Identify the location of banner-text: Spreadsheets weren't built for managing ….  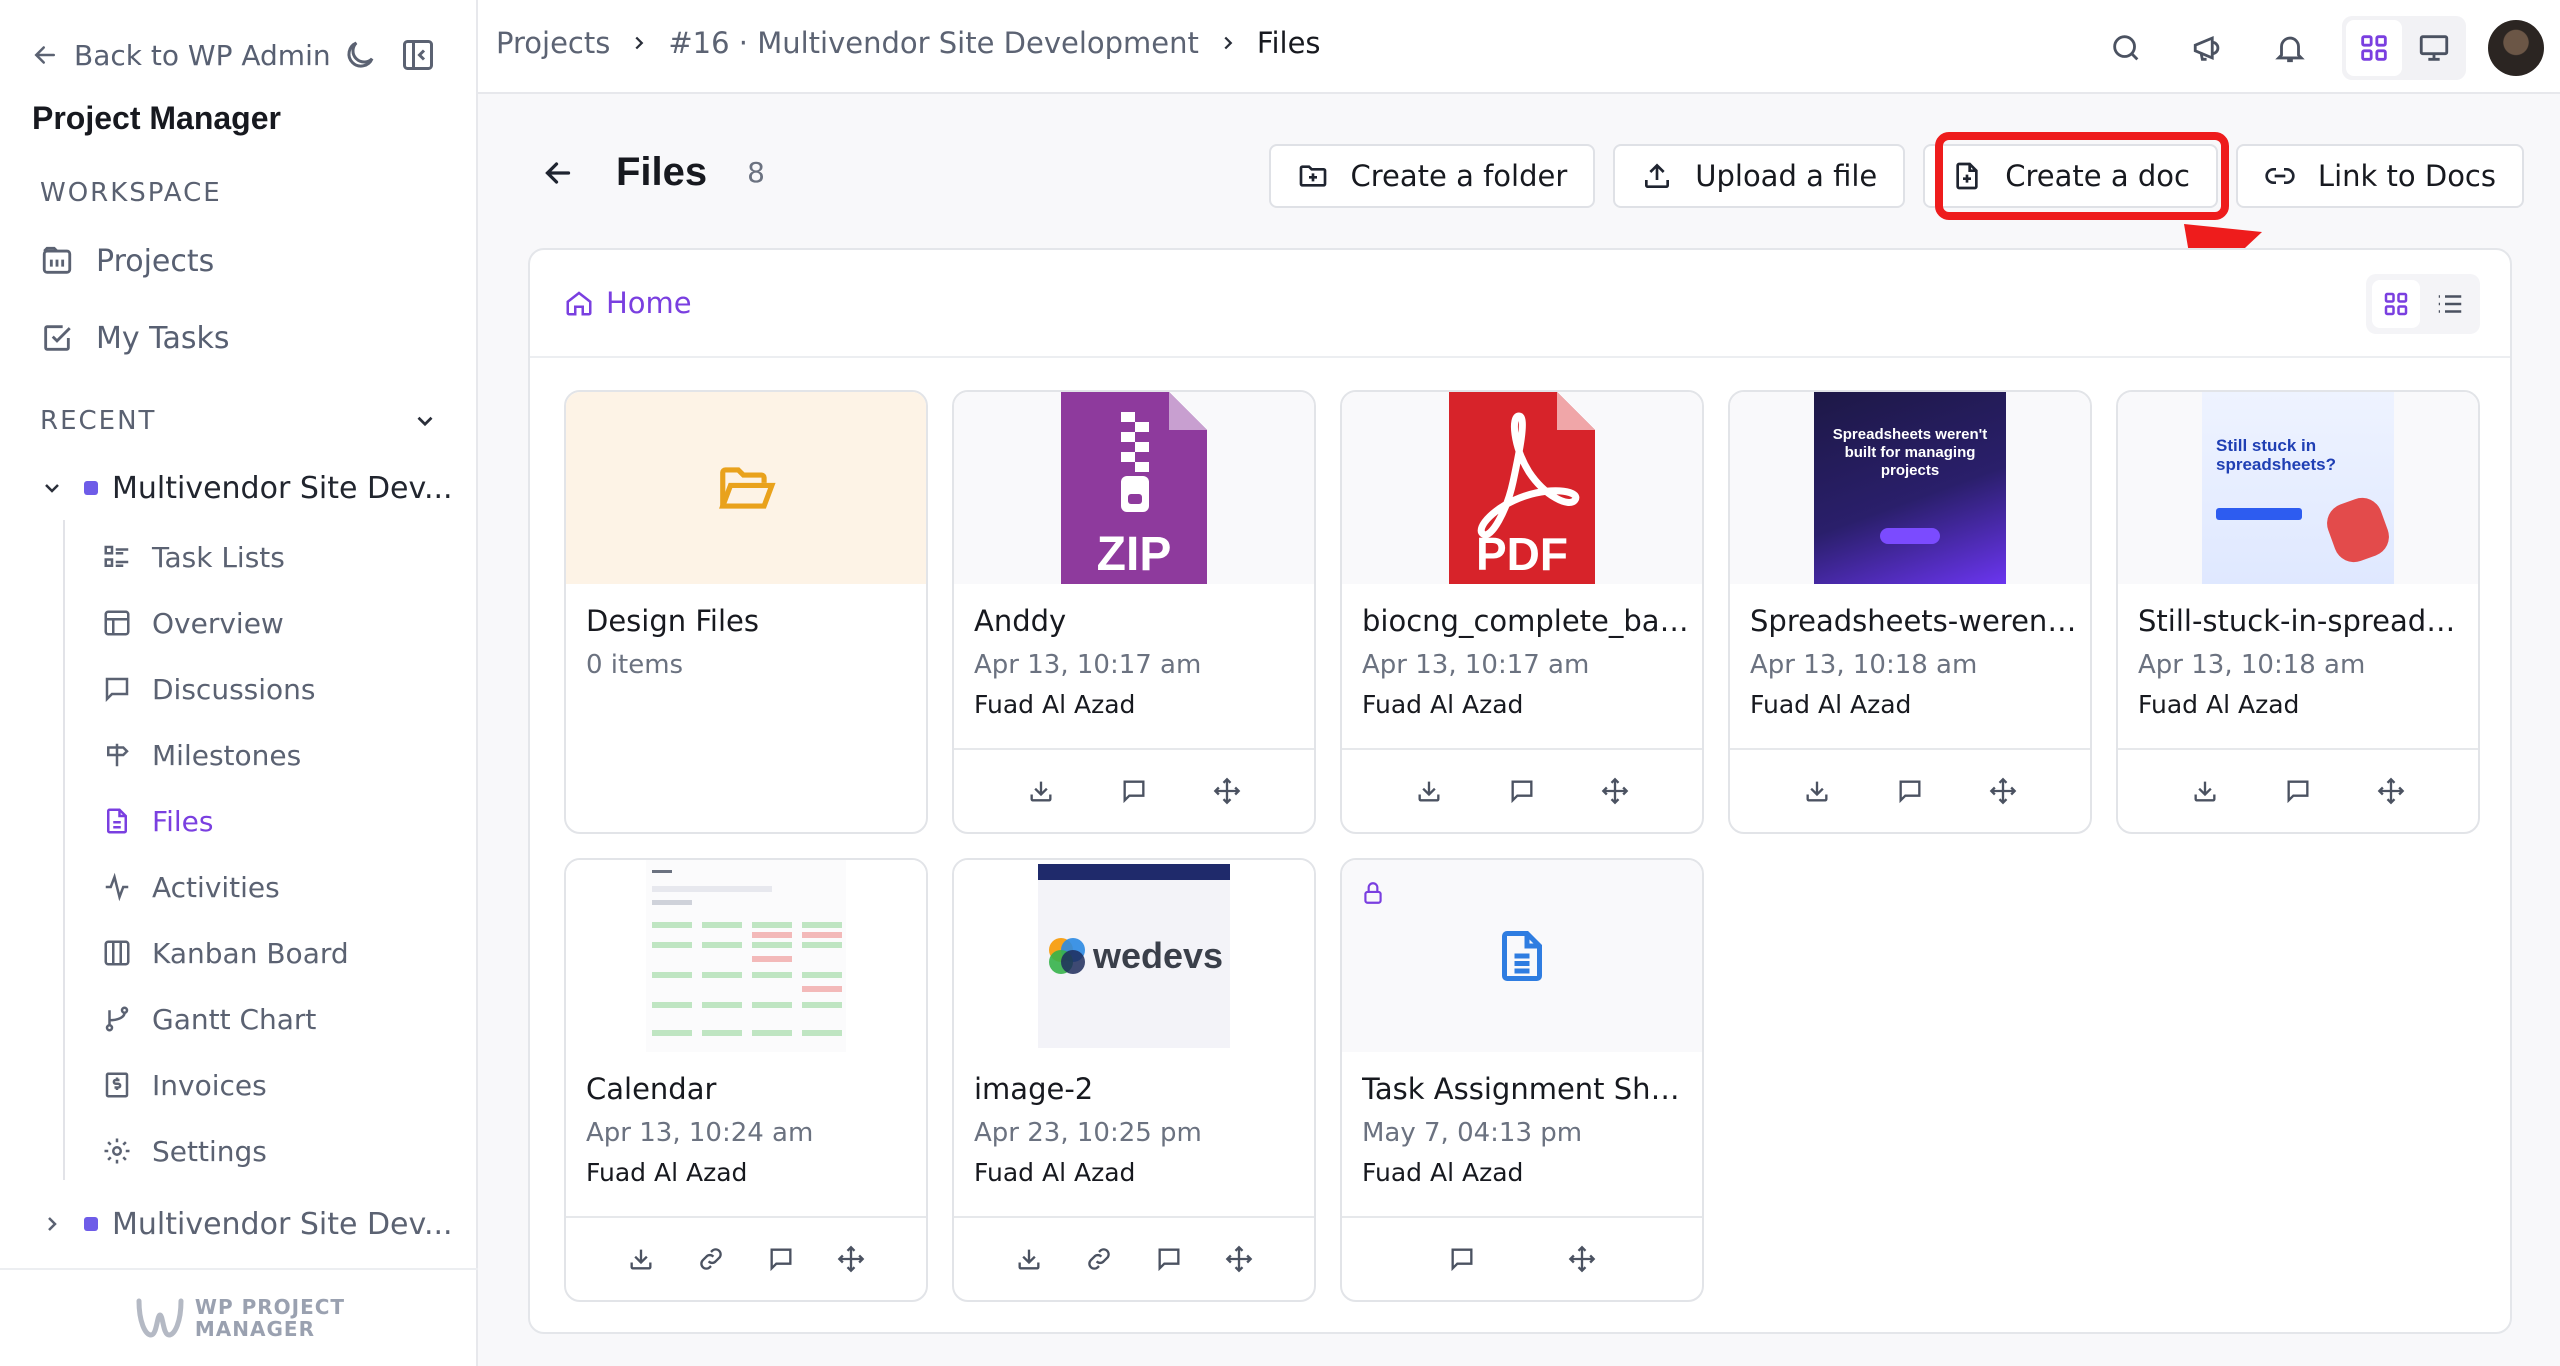
(1910, 452).